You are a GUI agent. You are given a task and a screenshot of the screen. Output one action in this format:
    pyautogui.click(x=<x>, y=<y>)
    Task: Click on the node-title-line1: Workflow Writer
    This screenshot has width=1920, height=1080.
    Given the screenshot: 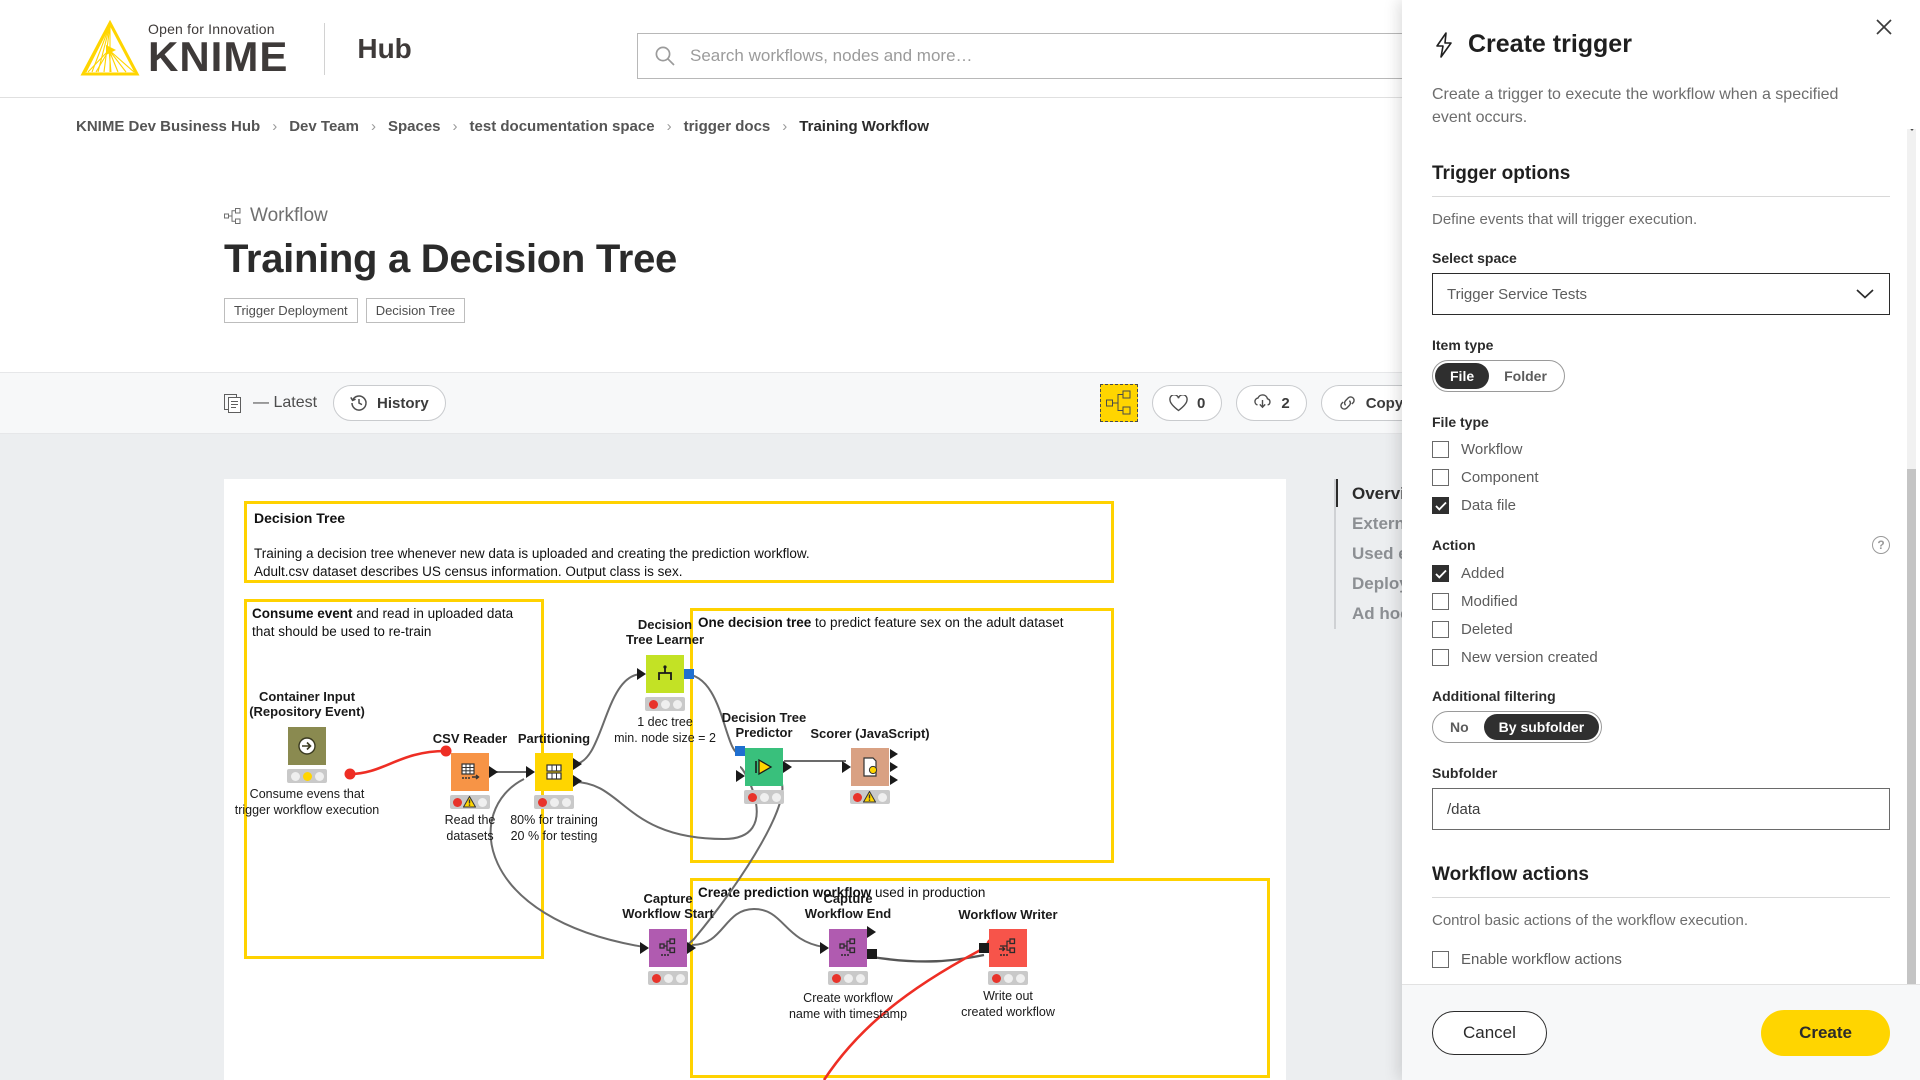 What is the action you would take?
    pyautogui.click(x=1008, y=914)
    